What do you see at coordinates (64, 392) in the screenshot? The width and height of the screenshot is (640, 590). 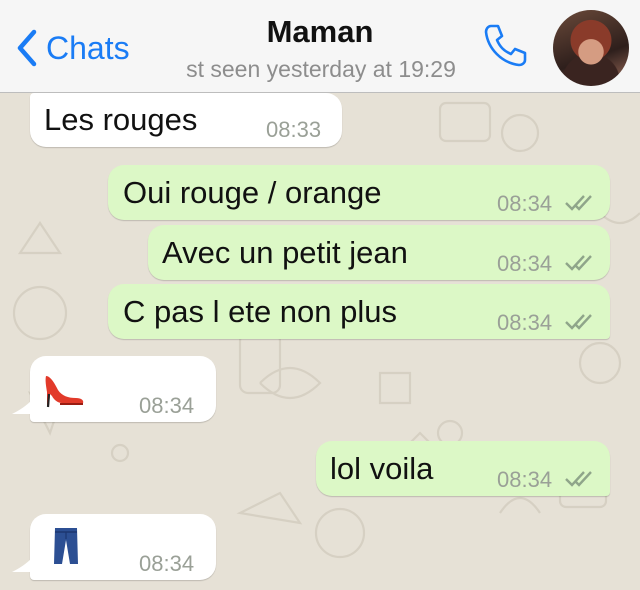 I see `high-heel-shoe-icon` at bounding box center [64, 392].